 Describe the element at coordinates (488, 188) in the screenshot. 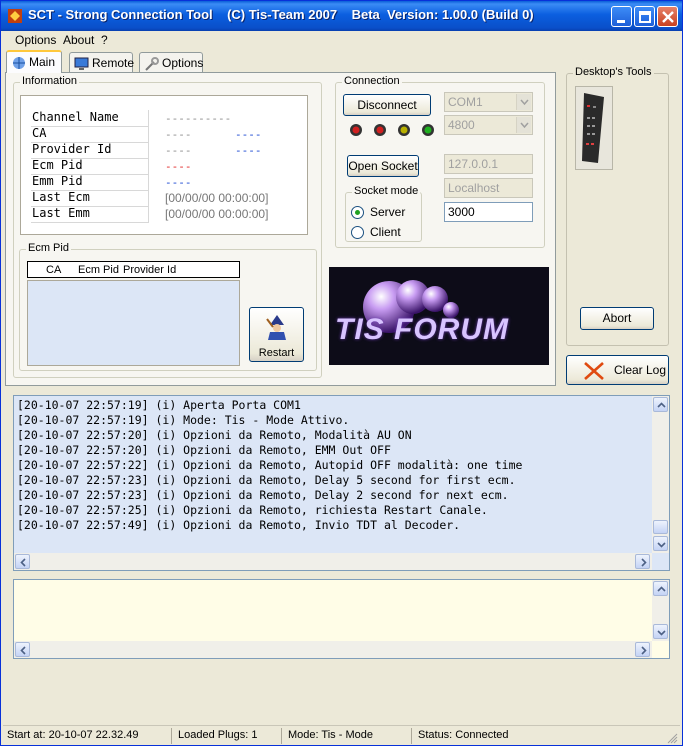

I see `host-field: Localhost` at that location.